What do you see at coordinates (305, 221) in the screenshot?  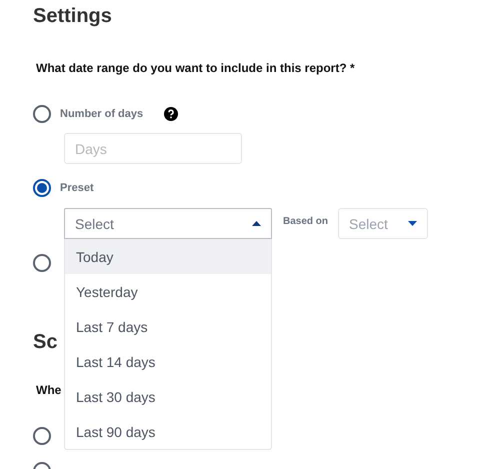 I see `field-label: Based on` at bounding box center [305, 221].